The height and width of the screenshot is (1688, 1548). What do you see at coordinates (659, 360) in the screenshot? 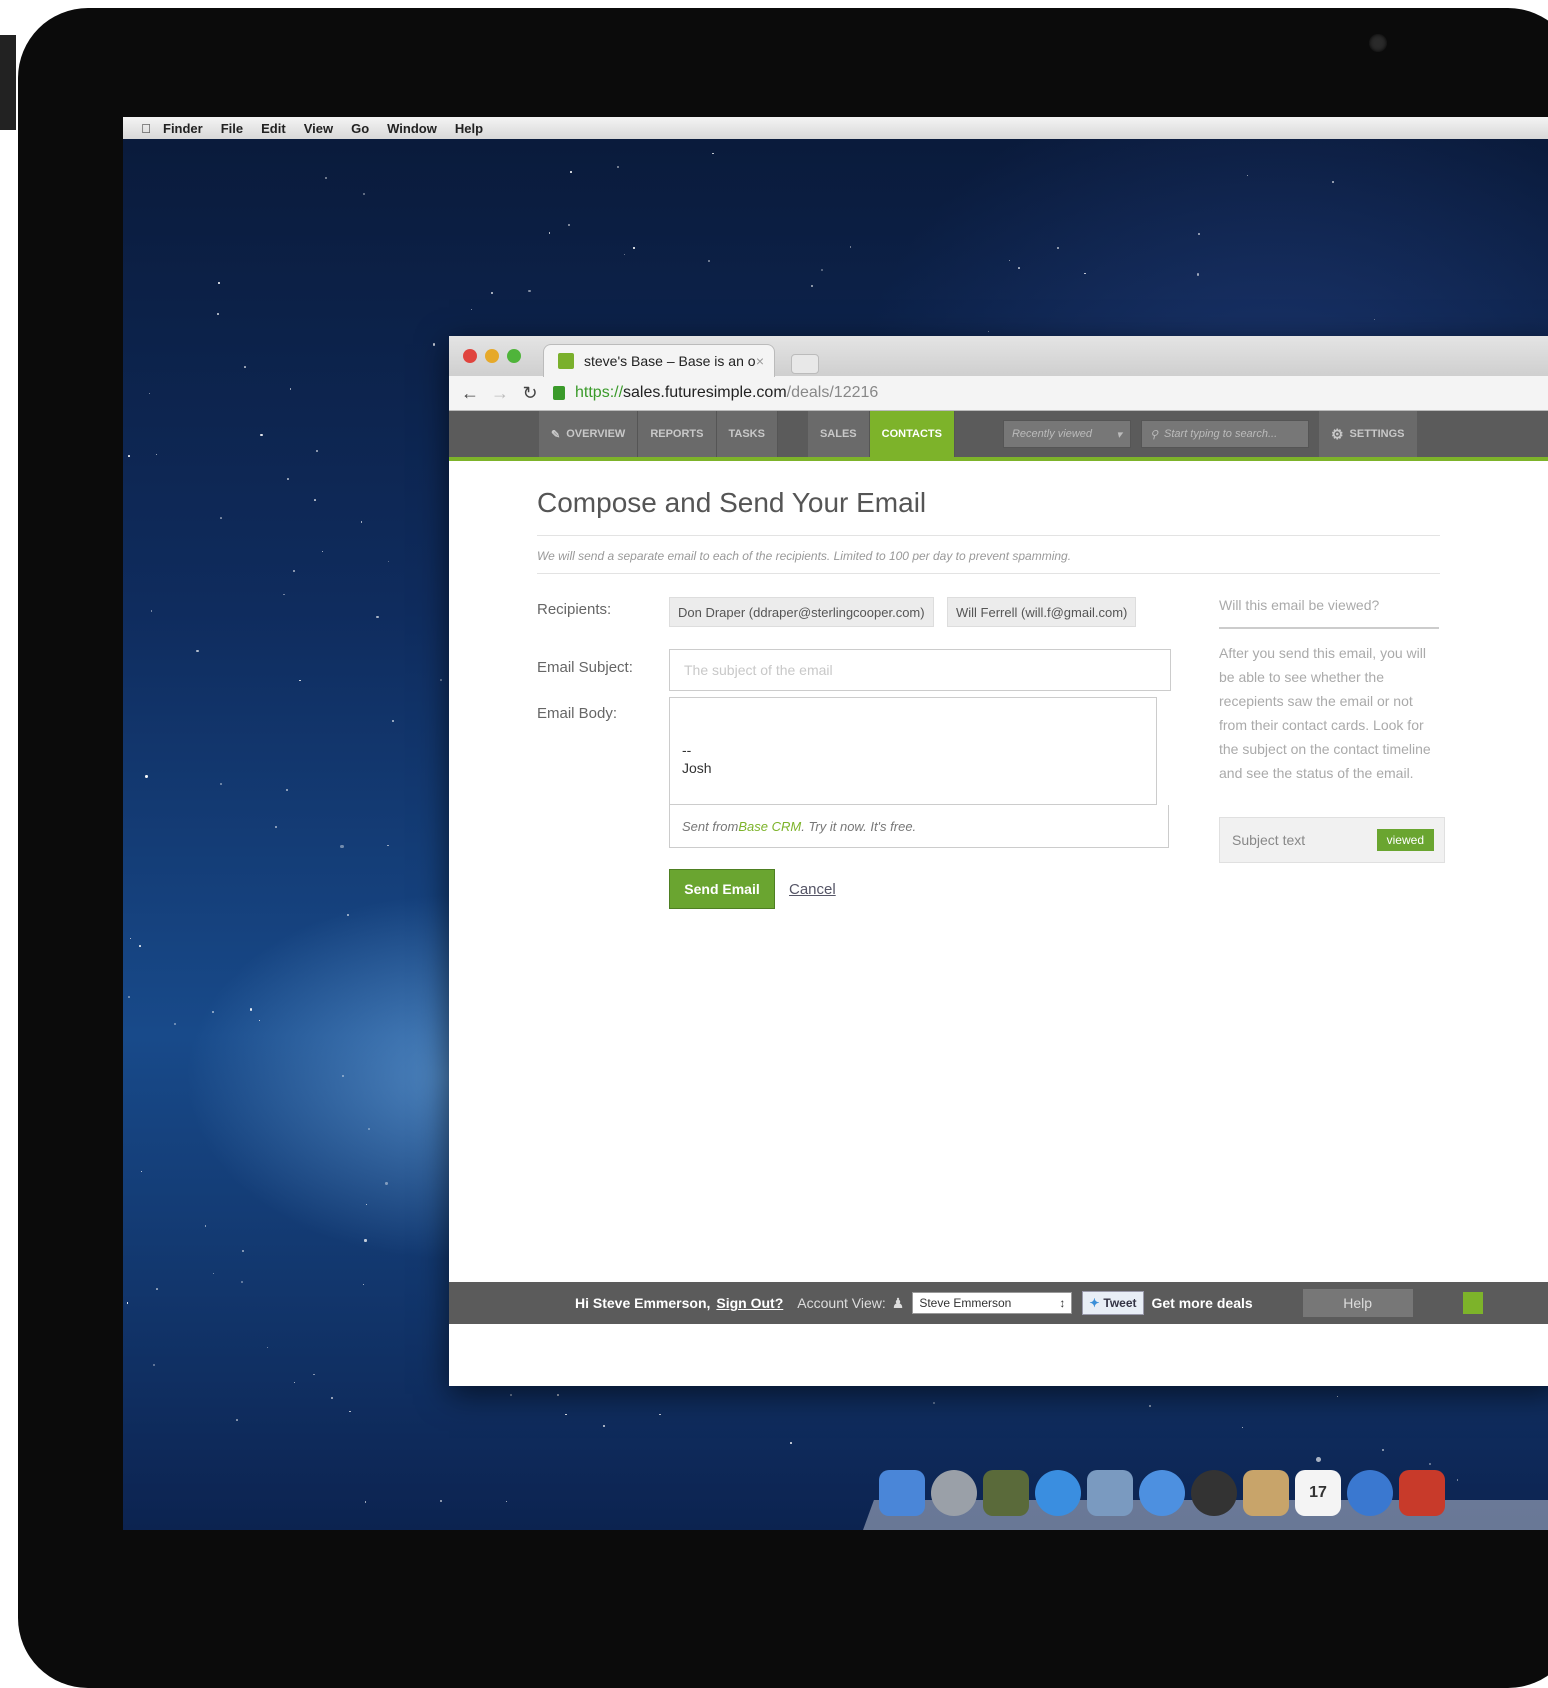
I see `browser-tab: steve's Base – Base is an on ×` at bounding box center [659, 360].